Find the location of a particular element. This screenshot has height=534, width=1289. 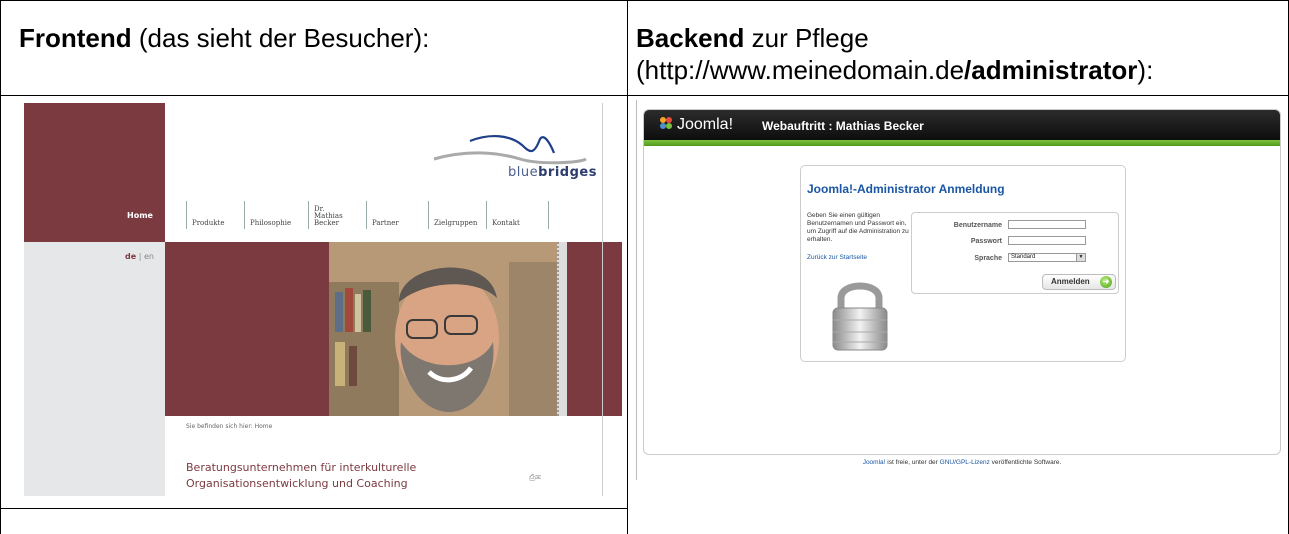

print-email-icons: ⎙✉ is located at coordinates (535, 478).